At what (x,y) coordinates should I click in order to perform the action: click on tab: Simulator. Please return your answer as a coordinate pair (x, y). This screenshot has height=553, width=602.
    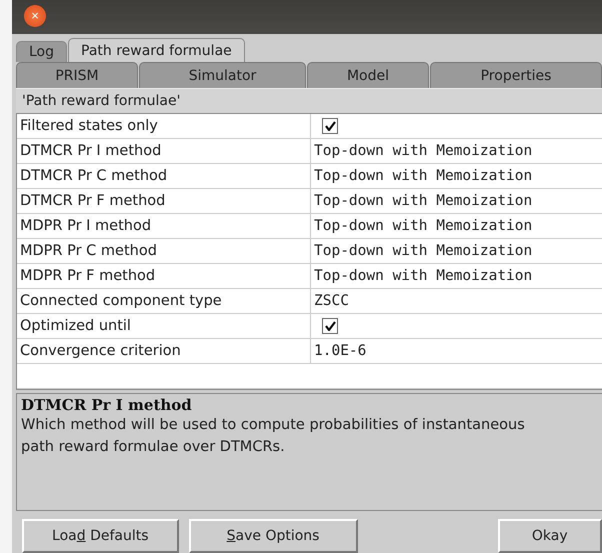
    Looking at the image, I should click on (222, 75).